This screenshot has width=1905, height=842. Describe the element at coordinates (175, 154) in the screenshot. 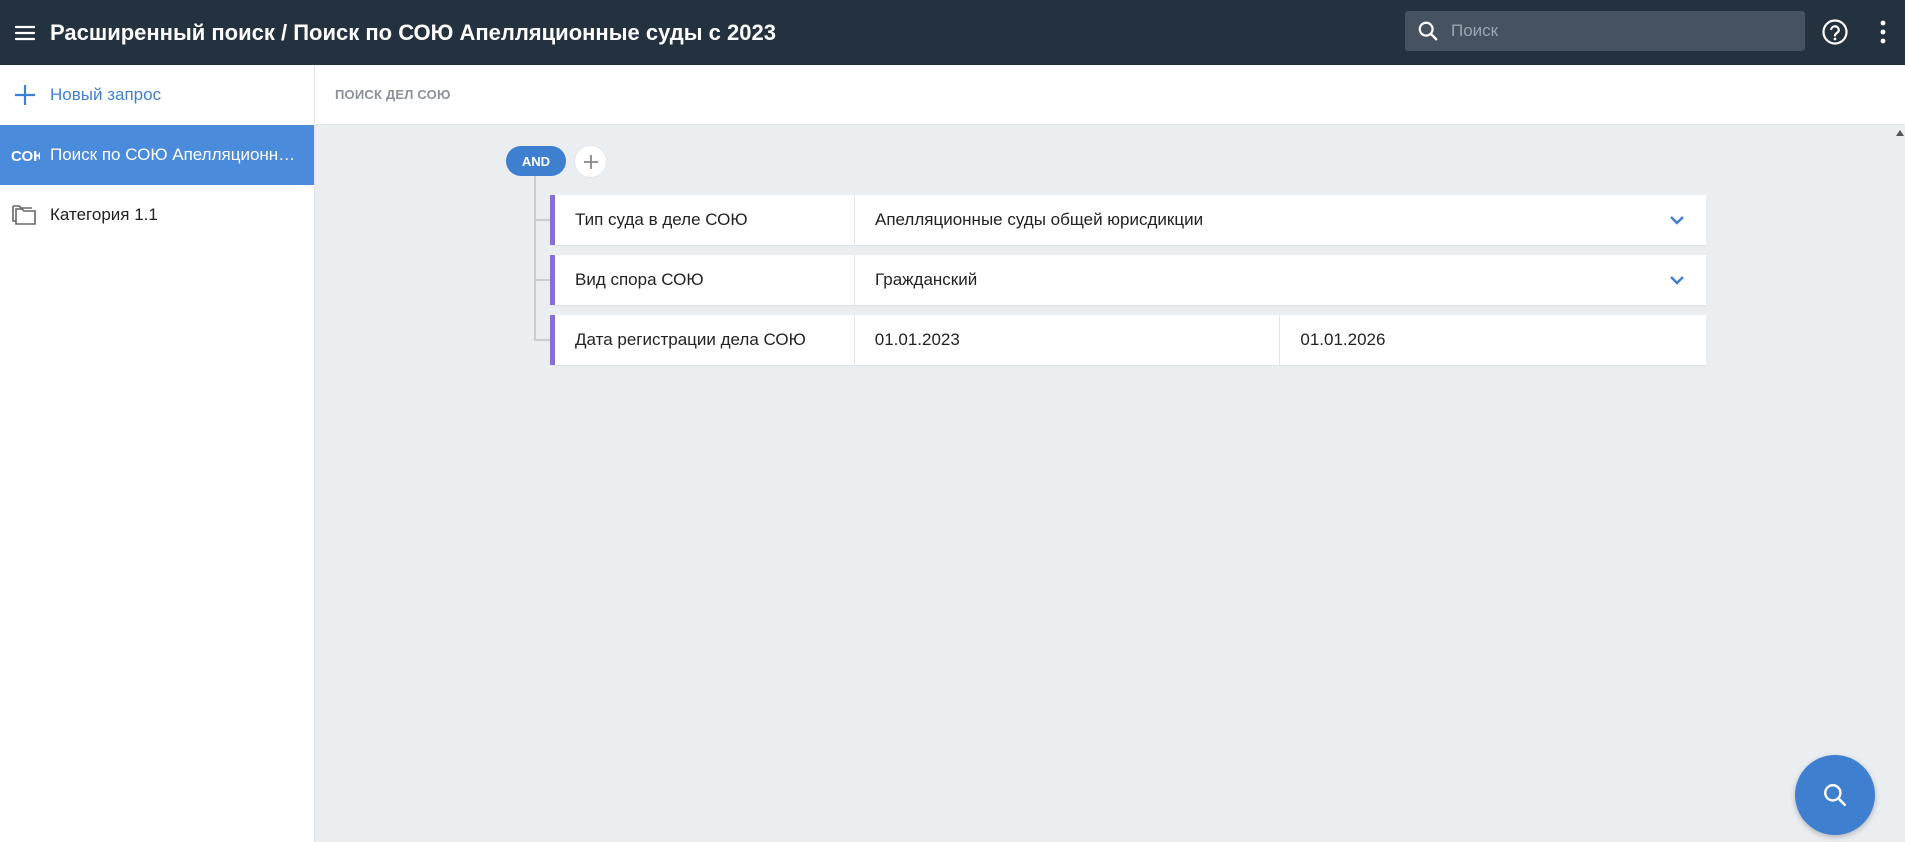

I see `sidebar-item-label: Поиск по СОЮ Апелляционные суды с 2023` at that location.